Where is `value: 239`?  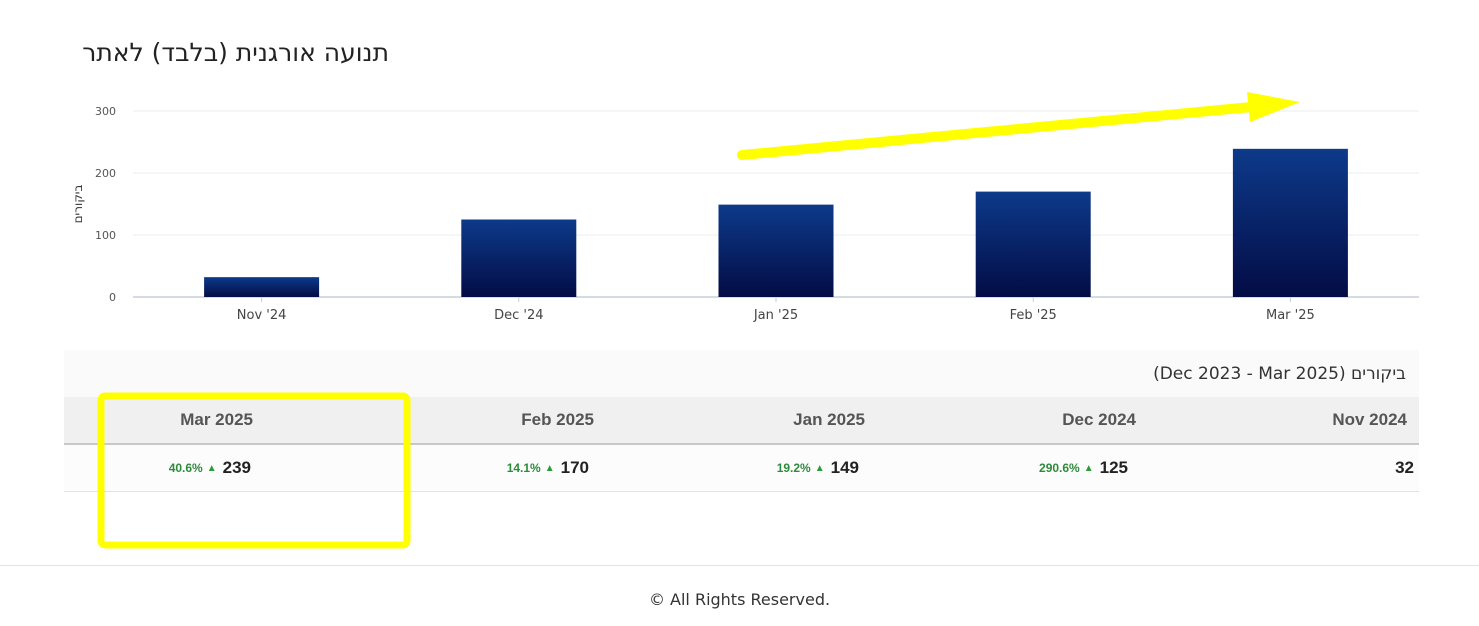
value: 239 is located at coordinates (236, 467).